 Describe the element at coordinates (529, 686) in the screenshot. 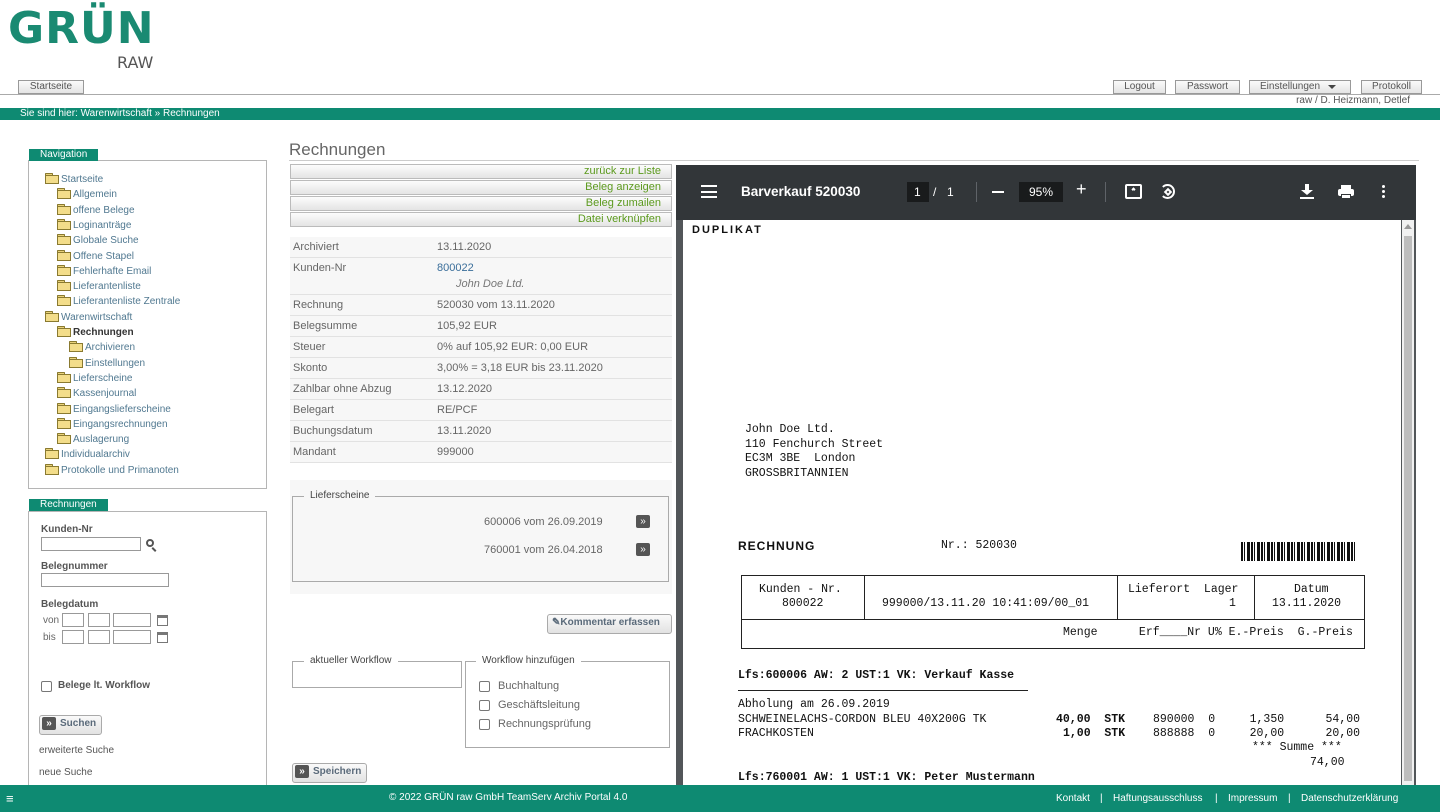

I see `workflow-option-label: Buchhaltung` at that location.